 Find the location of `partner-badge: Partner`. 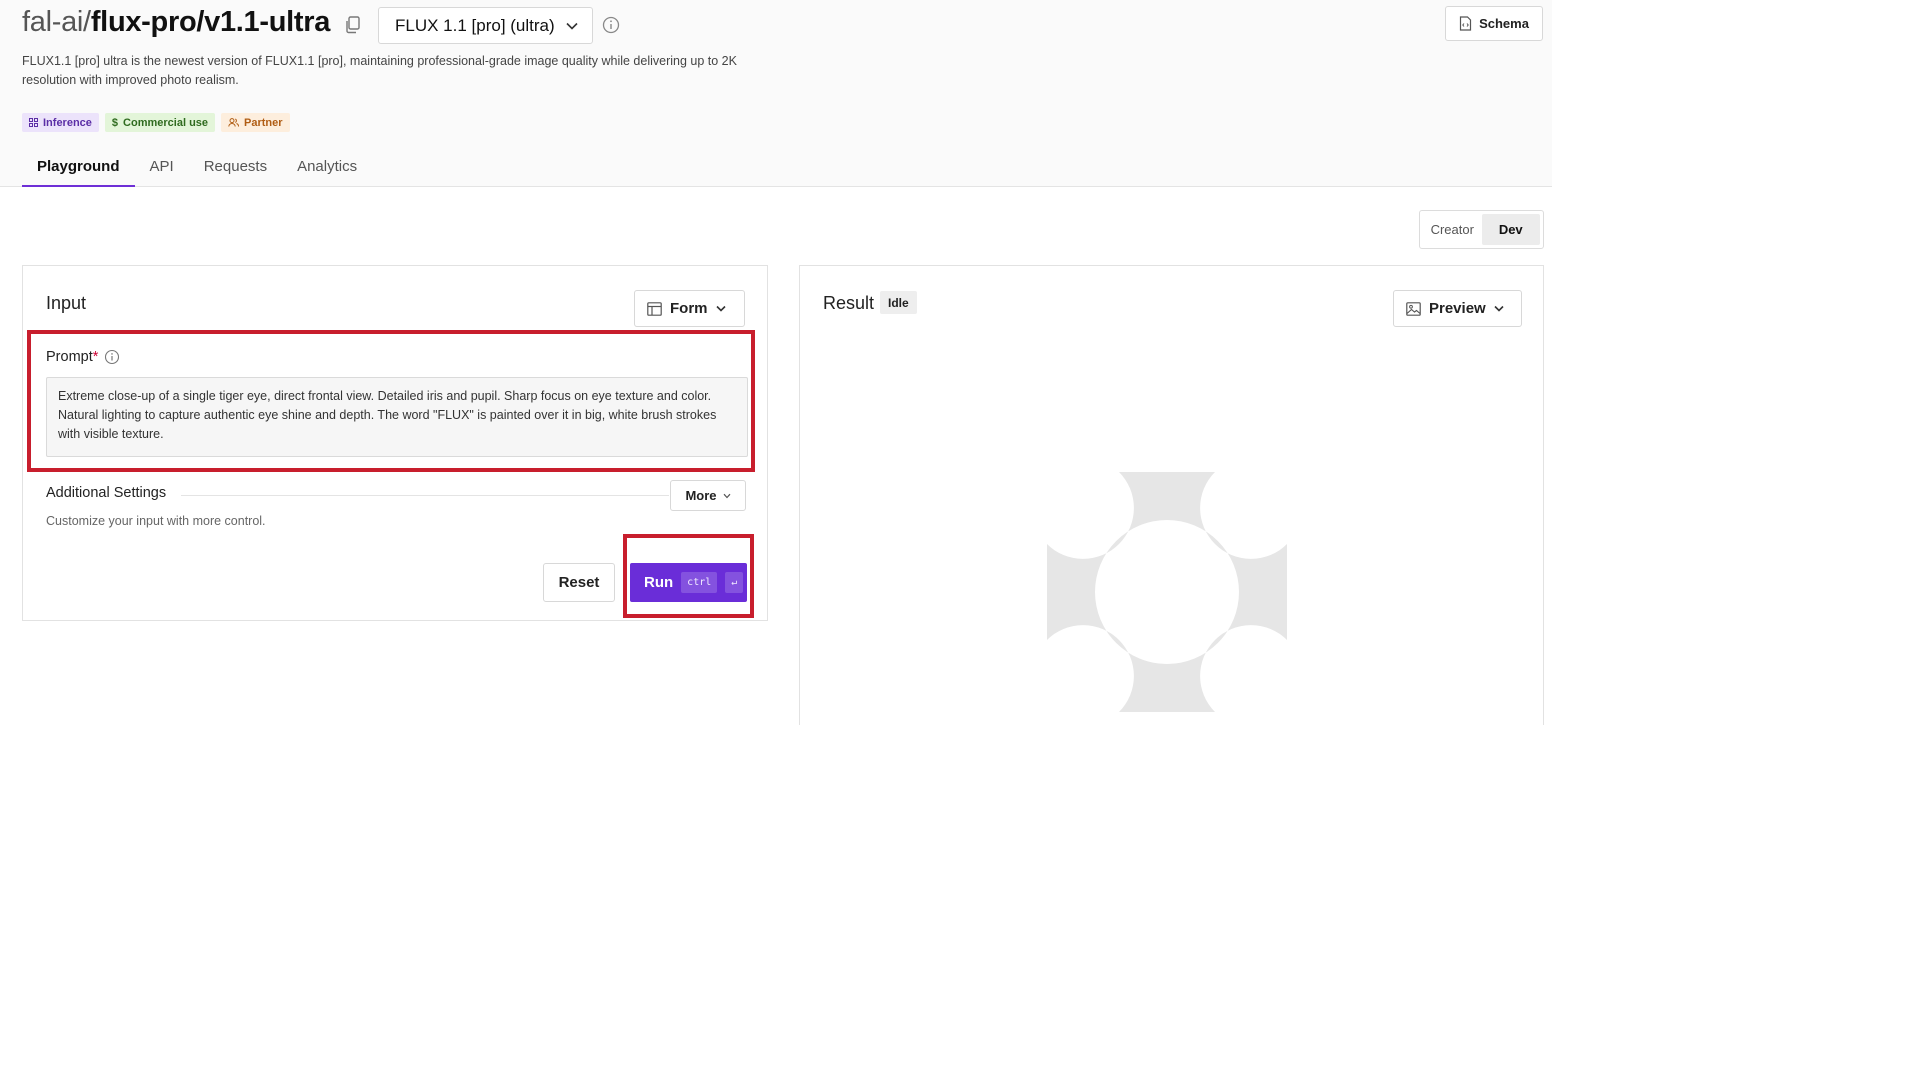

partner-badge: Partner is located at coordinates (255, 122).